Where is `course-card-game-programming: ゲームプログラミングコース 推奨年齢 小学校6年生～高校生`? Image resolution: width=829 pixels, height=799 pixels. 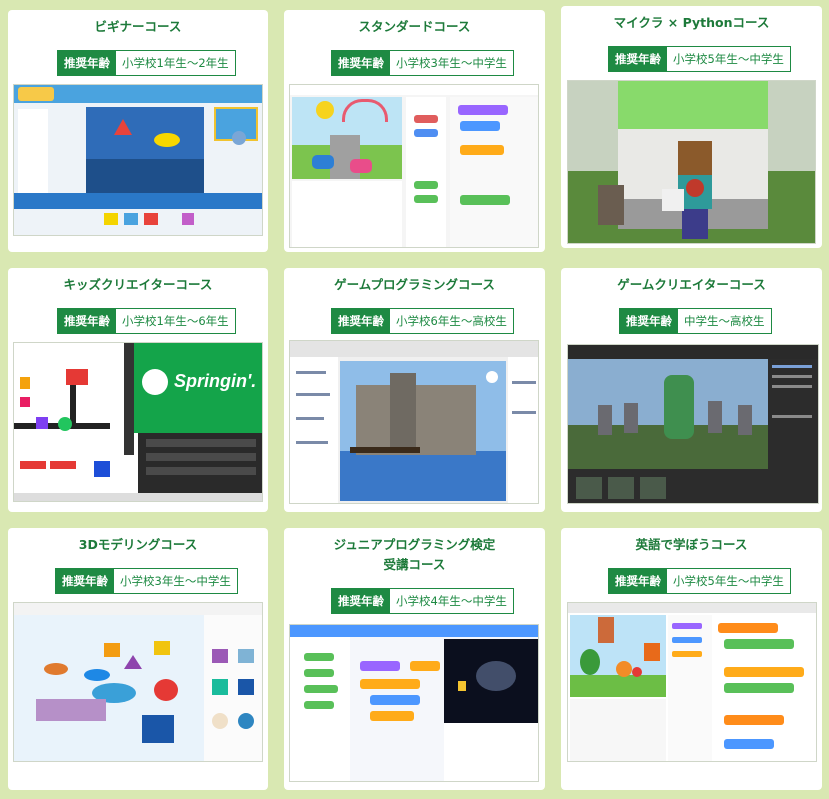
course-card-game-programming: ゲームプログラミングコース 推奨年齢 小学校6年生～高校生 is located at coordinates (414, 390).